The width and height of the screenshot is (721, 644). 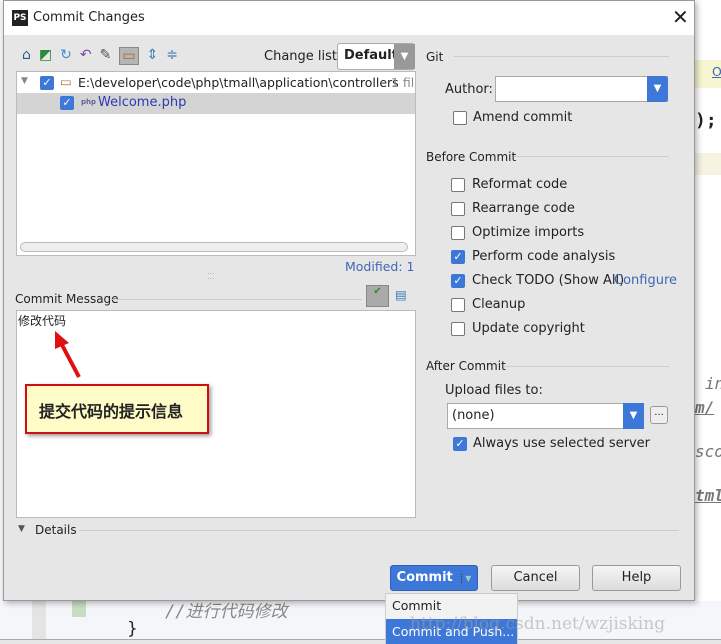 I want to click on option-reformat-code: Reformat code, so click(x=571, y=189).